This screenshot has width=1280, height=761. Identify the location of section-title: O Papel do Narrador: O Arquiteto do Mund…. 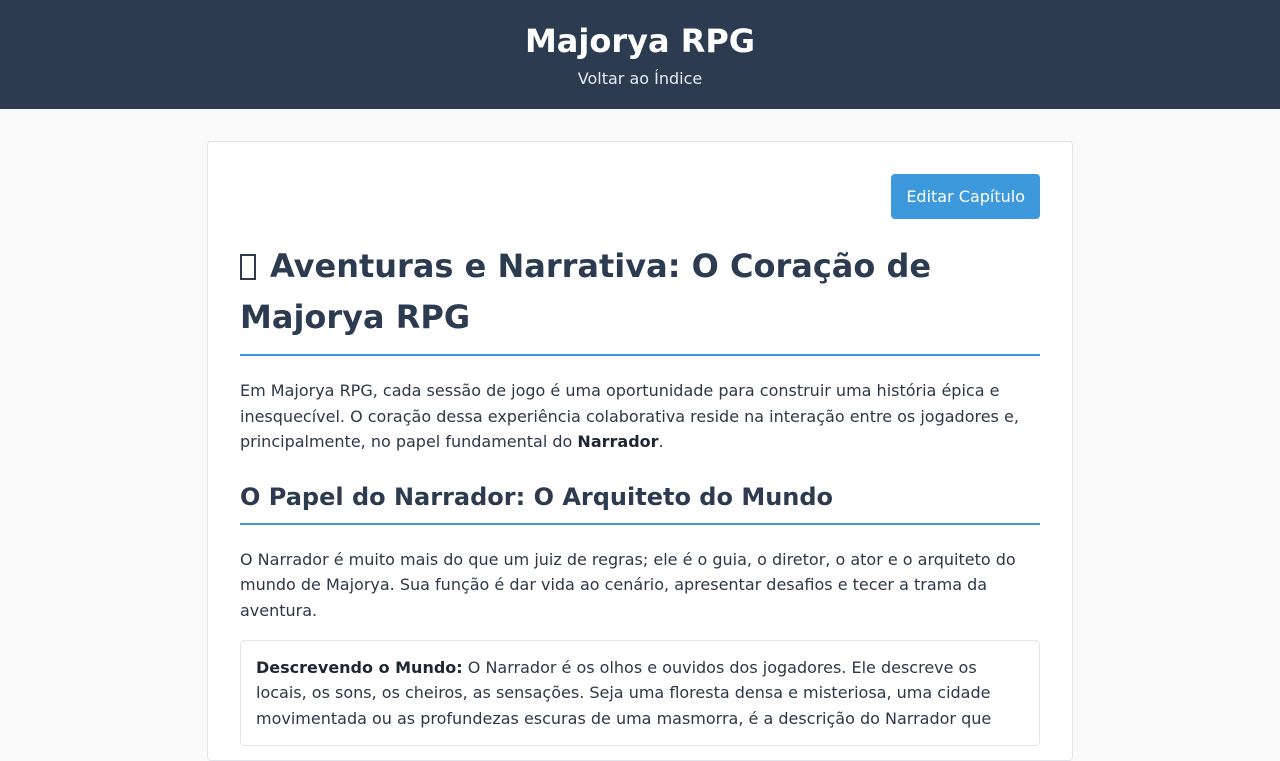
(640, 502).